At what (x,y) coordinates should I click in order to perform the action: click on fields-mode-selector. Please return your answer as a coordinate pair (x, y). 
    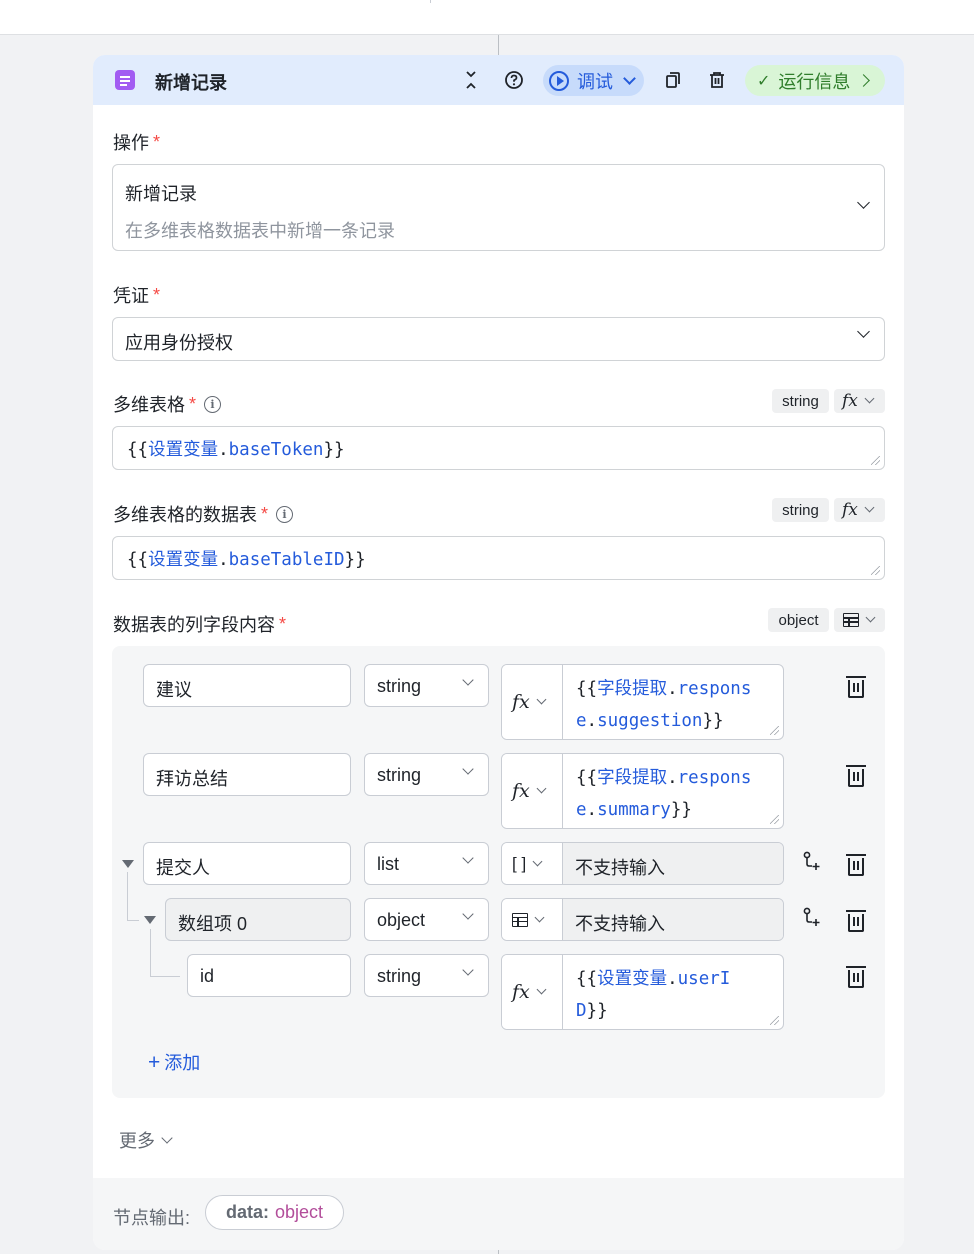
    Looking at the image, I should click on (859, 620).